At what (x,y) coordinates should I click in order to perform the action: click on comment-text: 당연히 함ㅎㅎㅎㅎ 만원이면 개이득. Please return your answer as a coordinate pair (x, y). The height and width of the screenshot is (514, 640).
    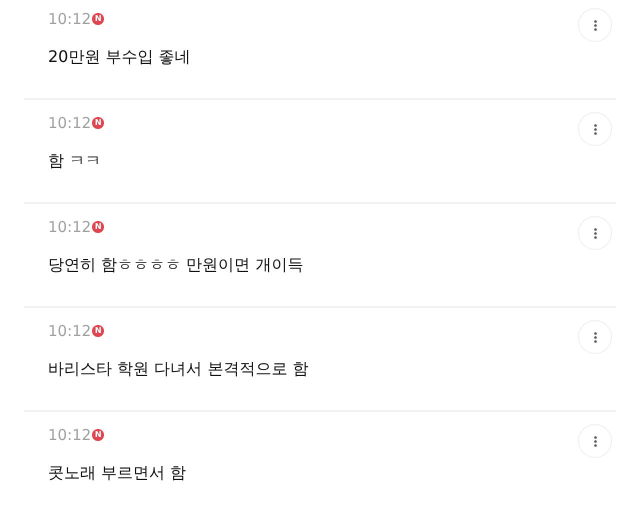
    Looking at the image, I should click on (176, 265).